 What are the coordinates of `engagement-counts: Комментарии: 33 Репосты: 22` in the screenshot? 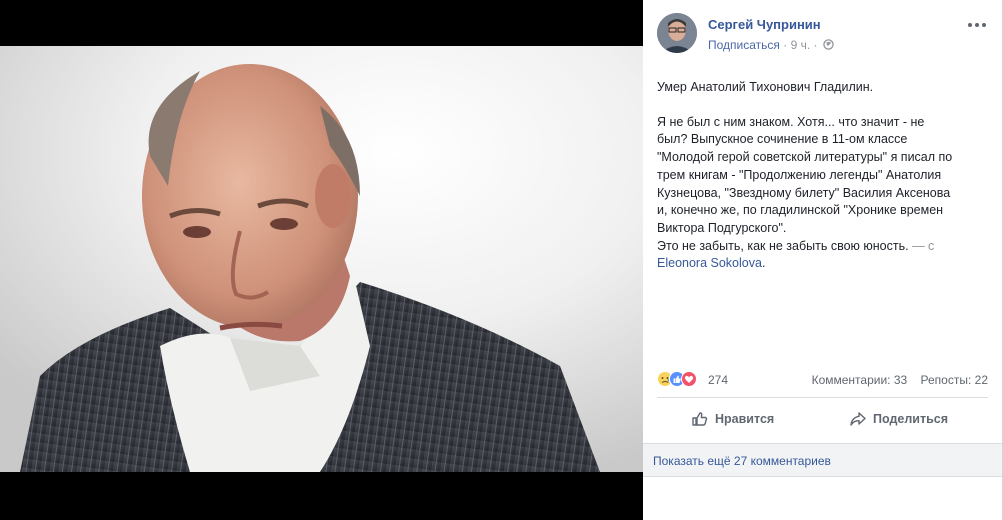 It's located at (900, 380).